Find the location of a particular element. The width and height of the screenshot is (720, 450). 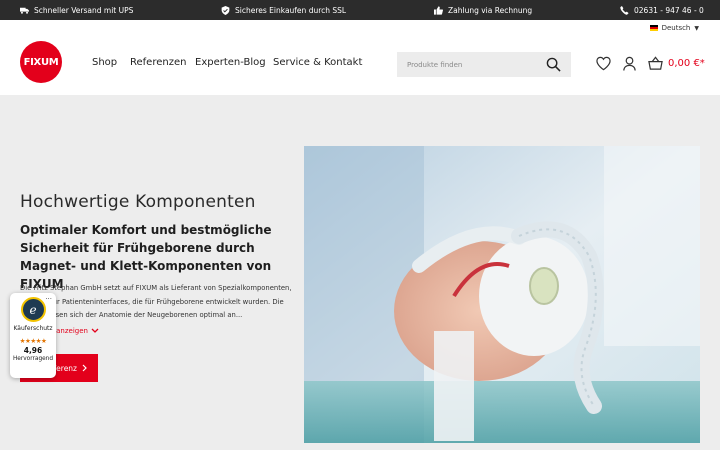

chevron-right-icon is located at coordinates (84, 368).